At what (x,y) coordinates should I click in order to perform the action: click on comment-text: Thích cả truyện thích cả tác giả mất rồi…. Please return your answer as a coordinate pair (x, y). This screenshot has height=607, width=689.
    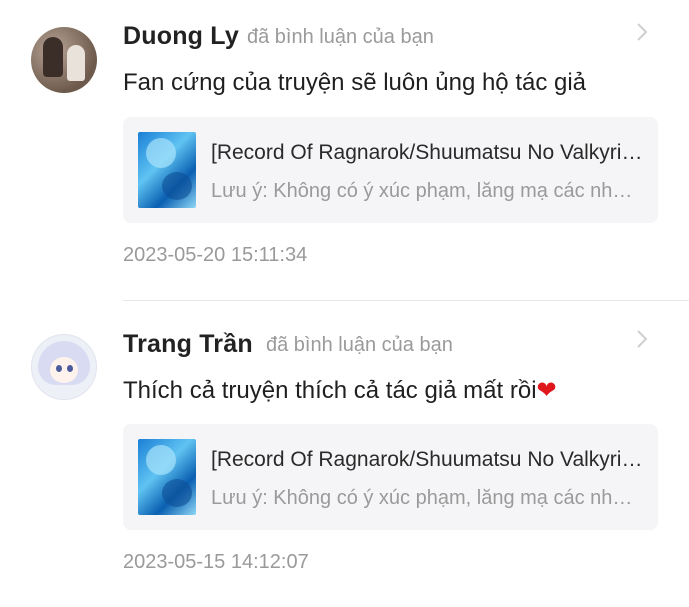
    Looking at the image, I should click on (340, 390).